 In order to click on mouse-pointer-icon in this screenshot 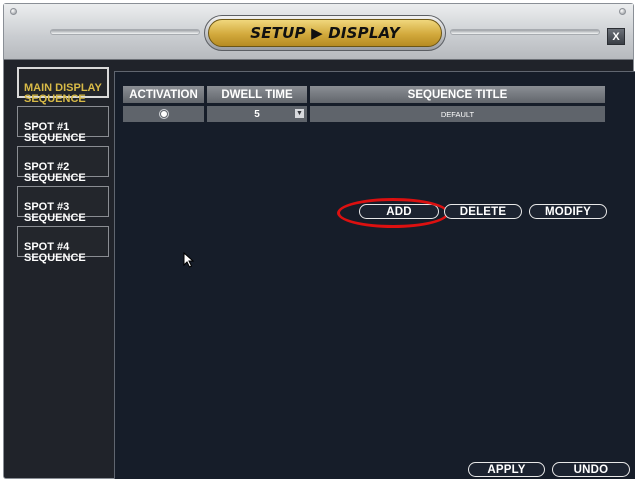, I will do `click(189, 260)`.